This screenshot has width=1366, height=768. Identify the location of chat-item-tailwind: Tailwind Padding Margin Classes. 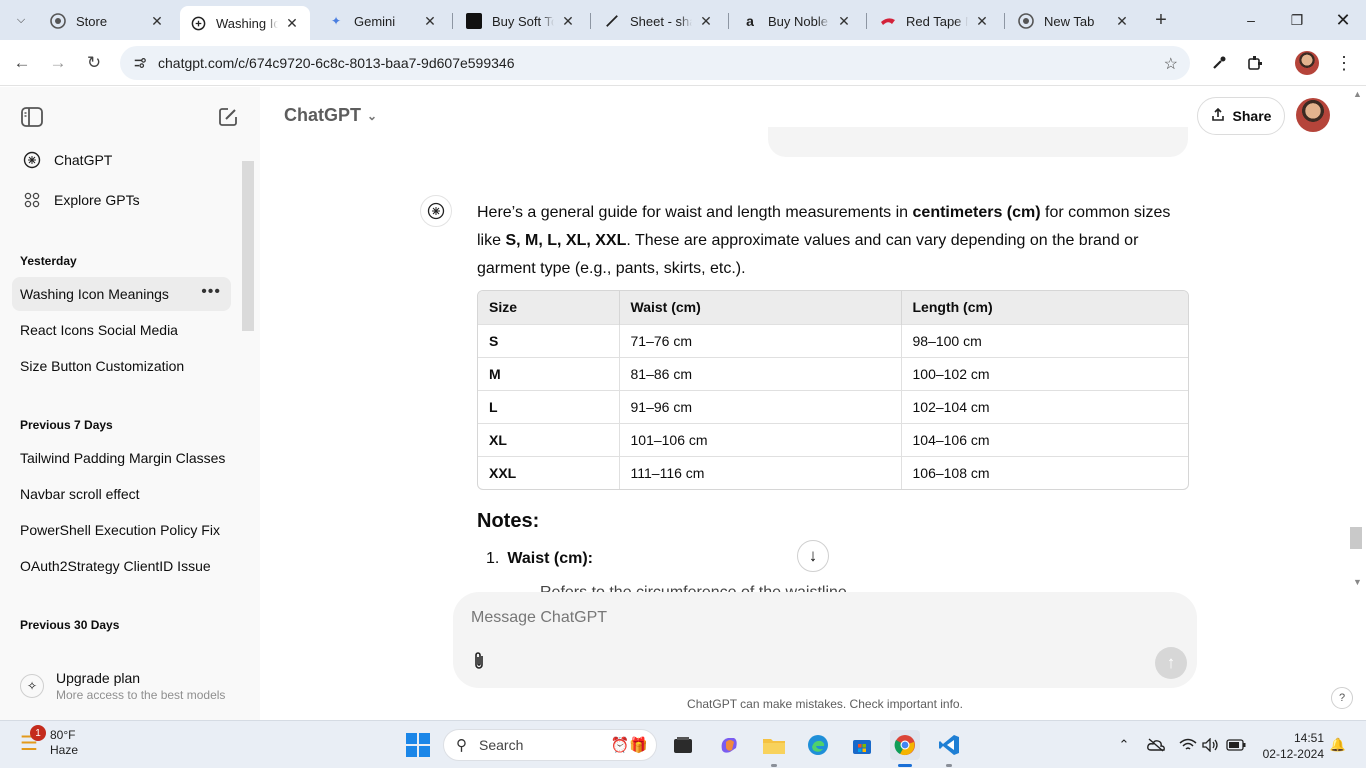
(121, 458).